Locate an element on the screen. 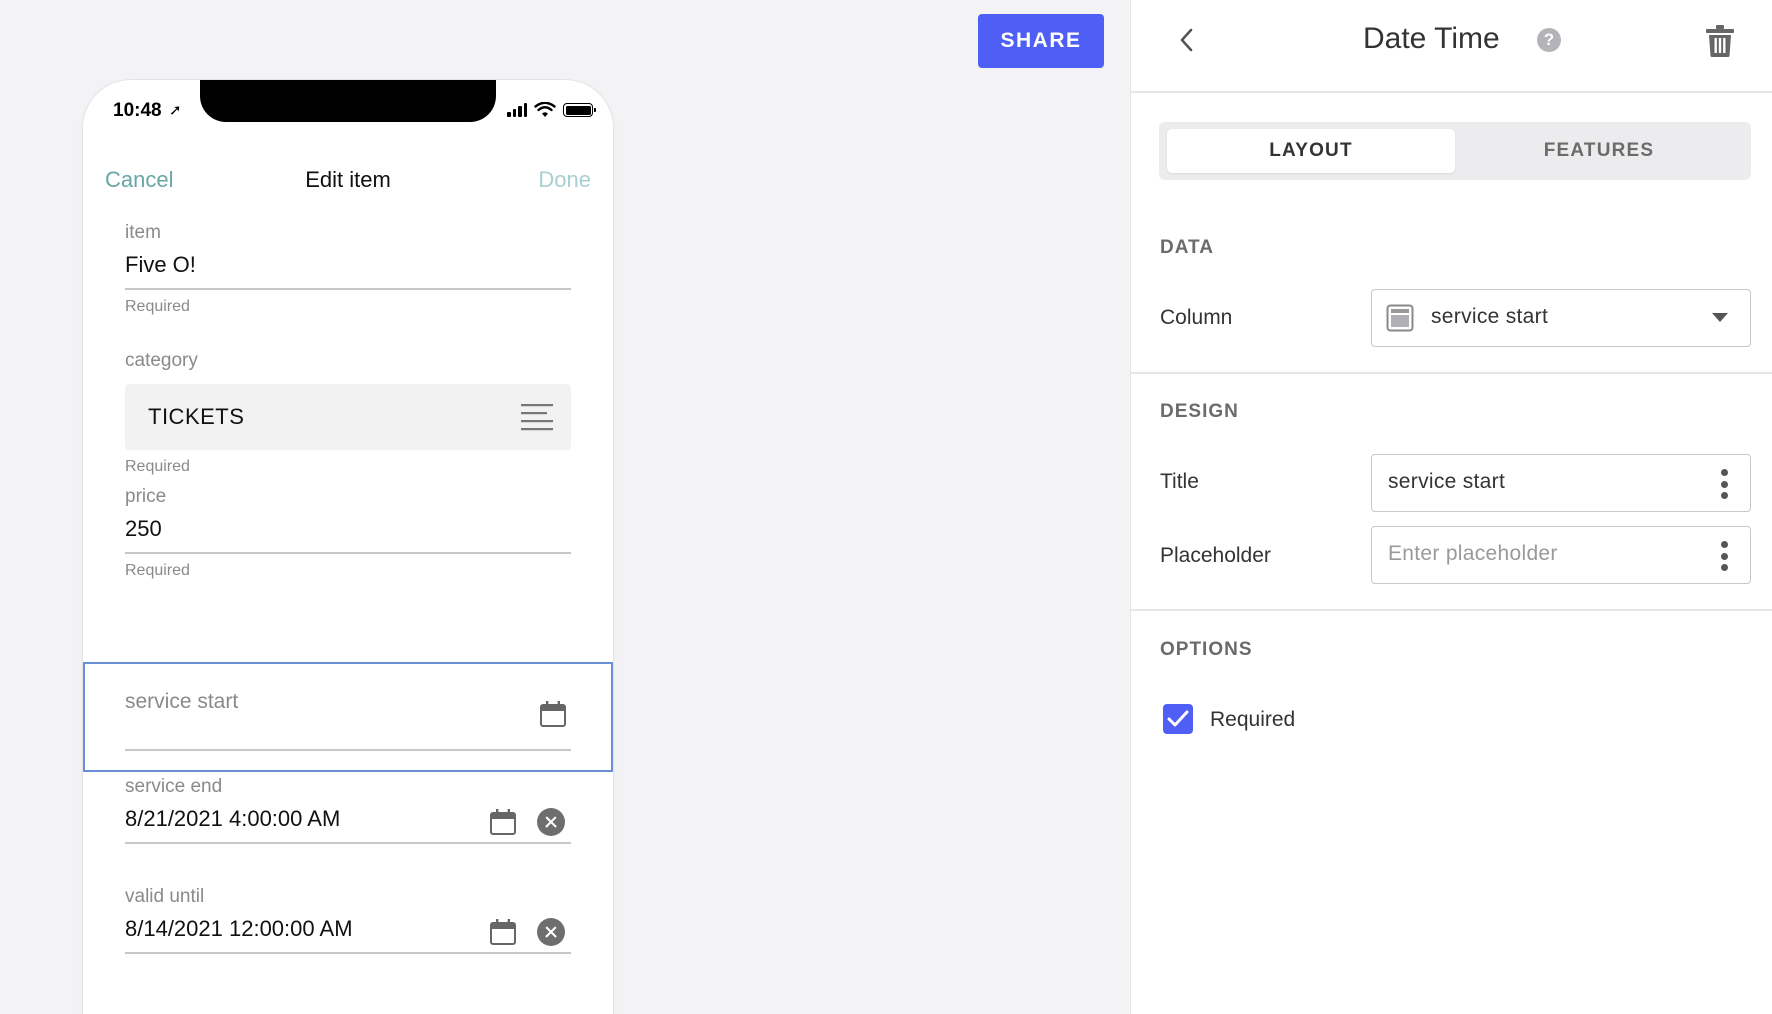 The width and height of the screenshot is (1772, 1014). valid-until-field: valid until 8/14/2021 12:00:00 AM is located at coordinates (348, 920).